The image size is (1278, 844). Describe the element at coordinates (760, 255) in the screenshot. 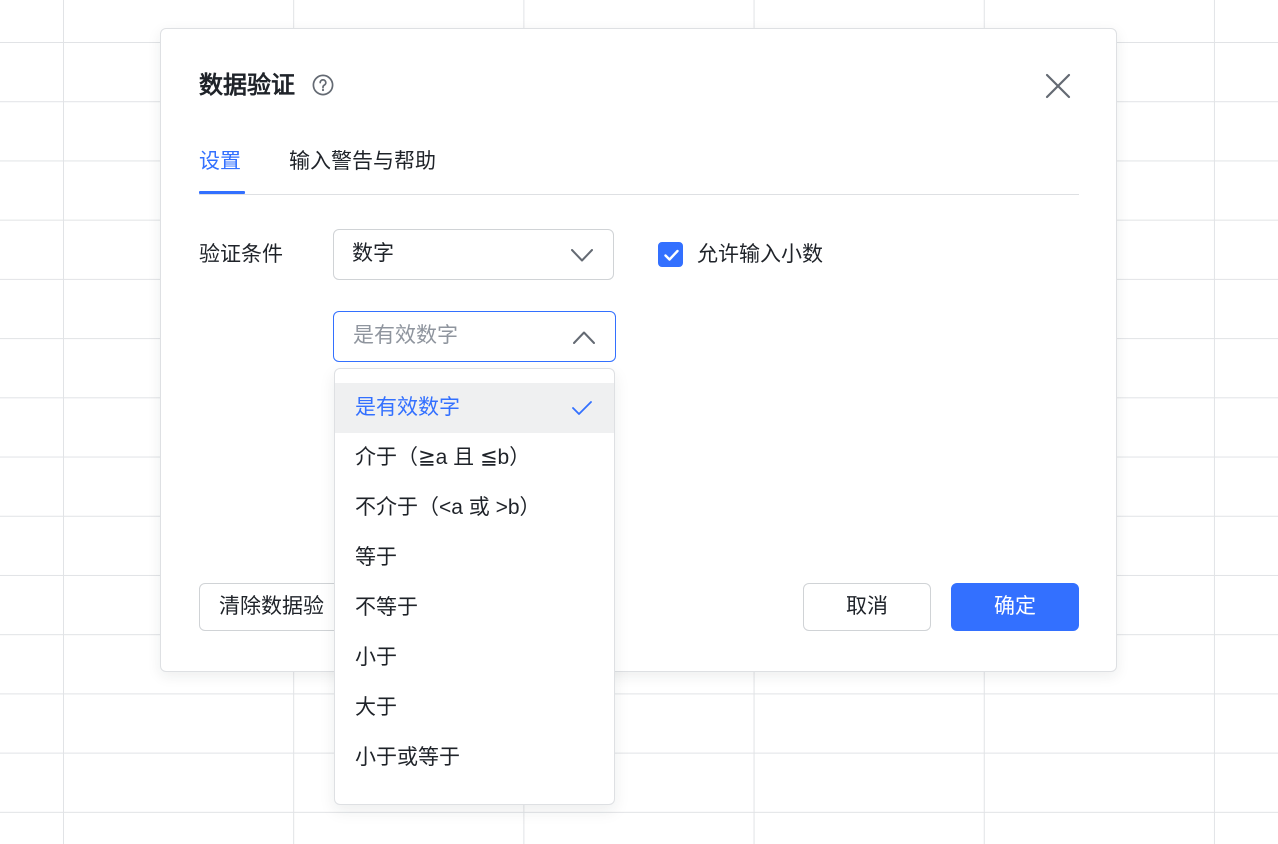

I see `allow-decimal-label: 允许输入小数` at that location.